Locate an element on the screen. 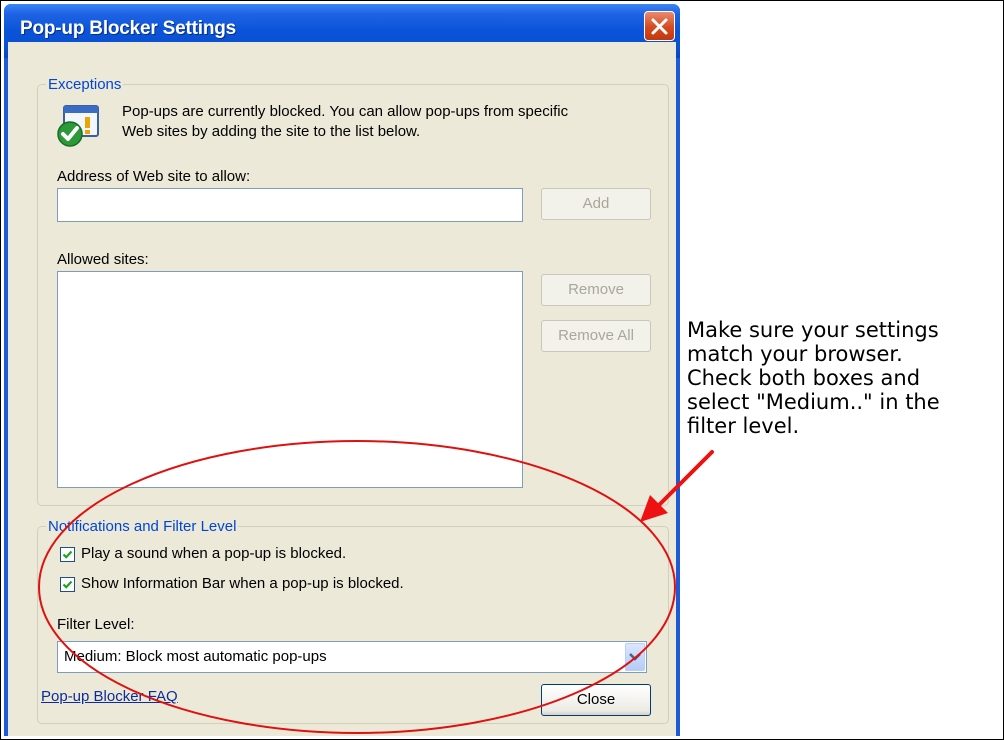  exceptions-legend: Exceptions is located at coordinates (85, 84).